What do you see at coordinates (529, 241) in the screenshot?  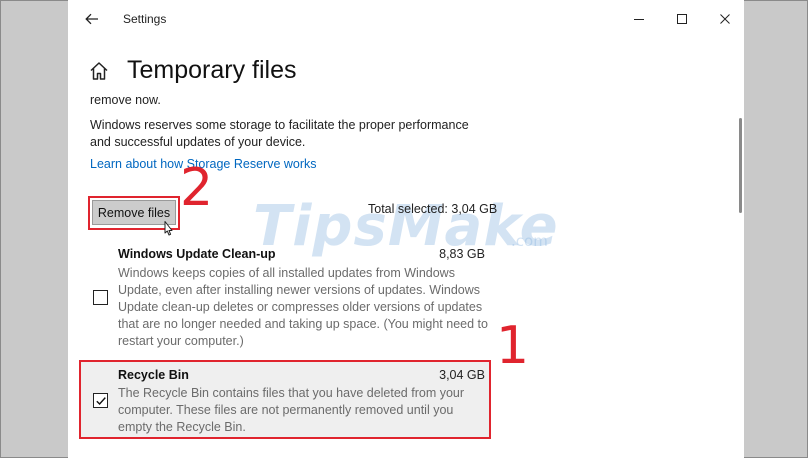 I see `watermark-domain: .com` at bounding box center [529, 241].